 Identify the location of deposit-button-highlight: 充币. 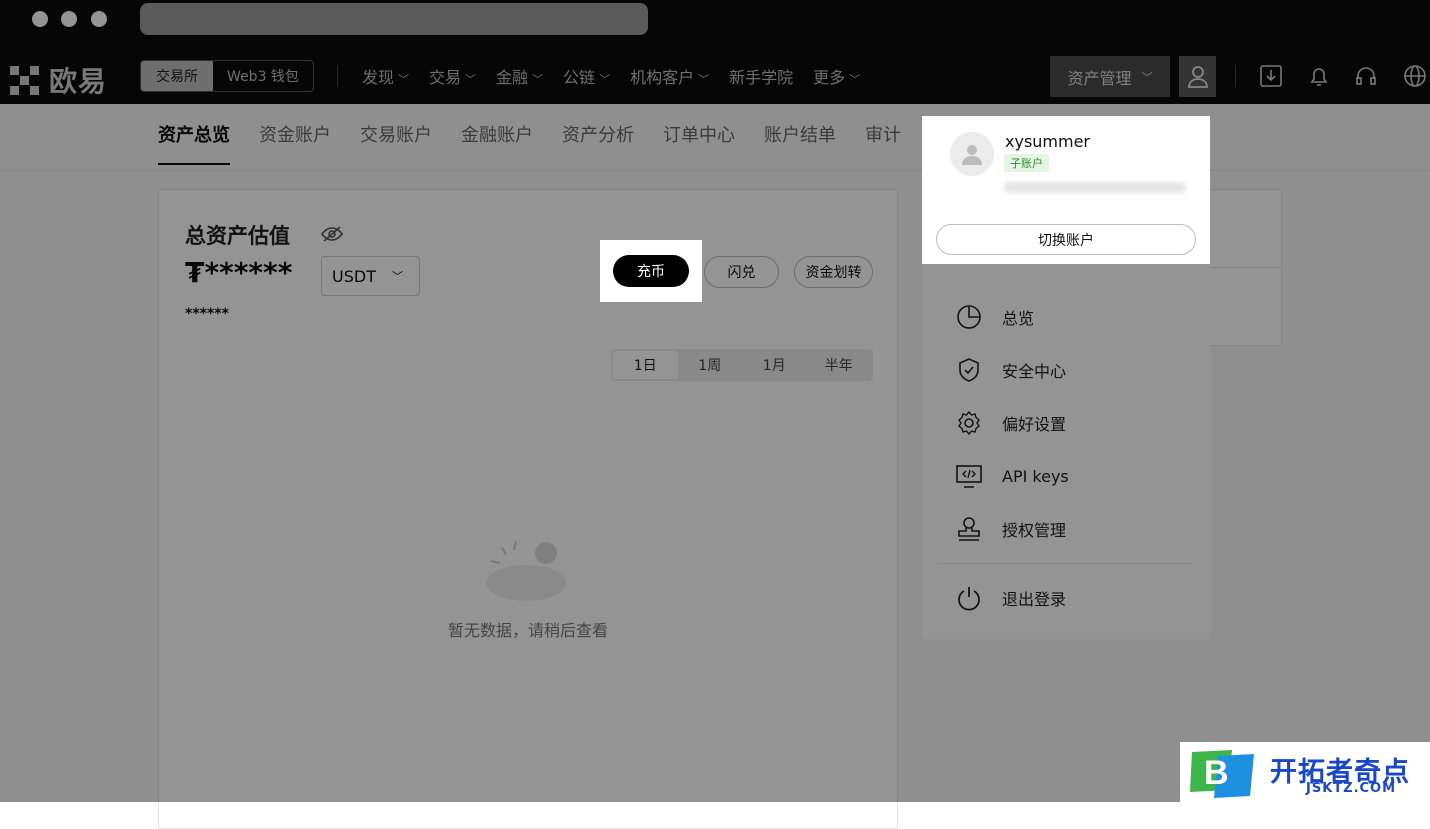
(651, 271).